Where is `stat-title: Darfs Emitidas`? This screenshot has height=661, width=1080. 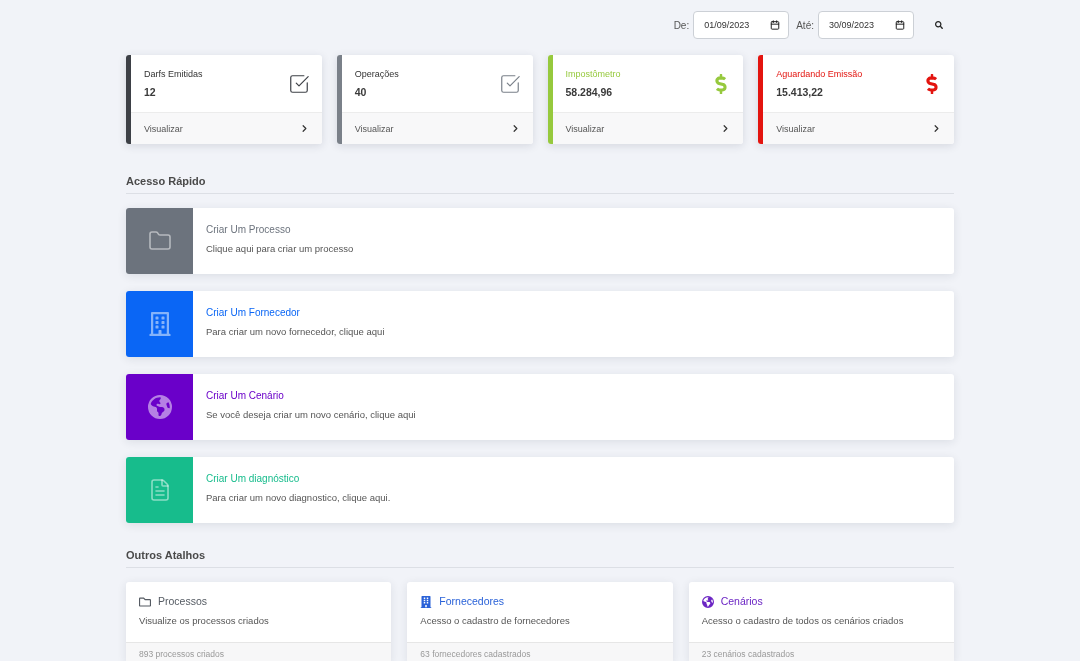 stat-title: Darfs Emitidas is located at coordinates (173, 74).